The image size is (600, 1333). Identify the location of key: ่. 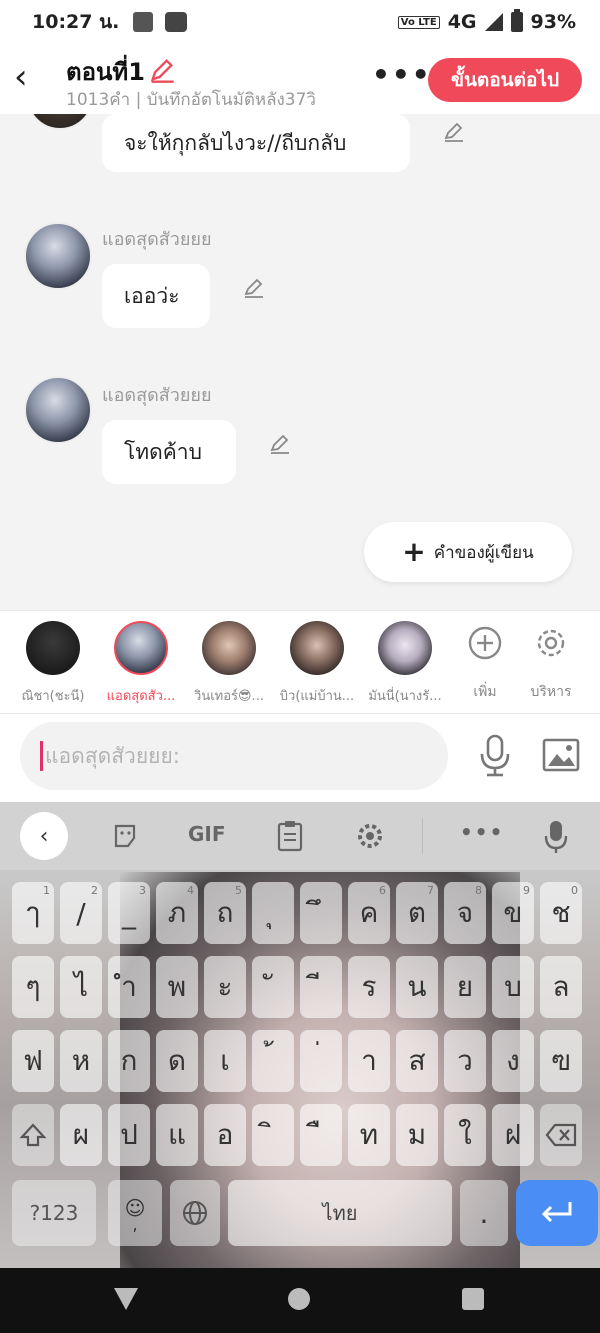
(321, 1061).